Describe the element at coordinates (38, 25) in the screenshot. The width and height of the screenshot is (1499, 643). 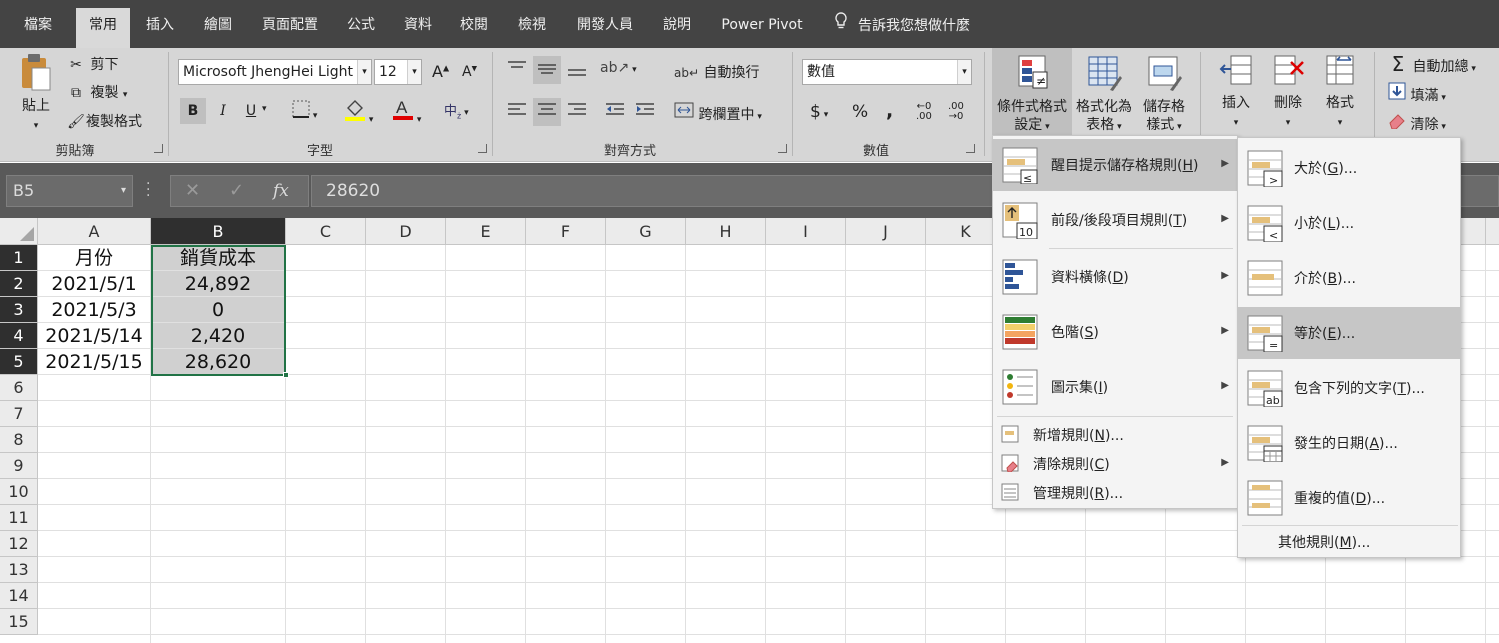
I see `tab-file: 檔案` at that location.